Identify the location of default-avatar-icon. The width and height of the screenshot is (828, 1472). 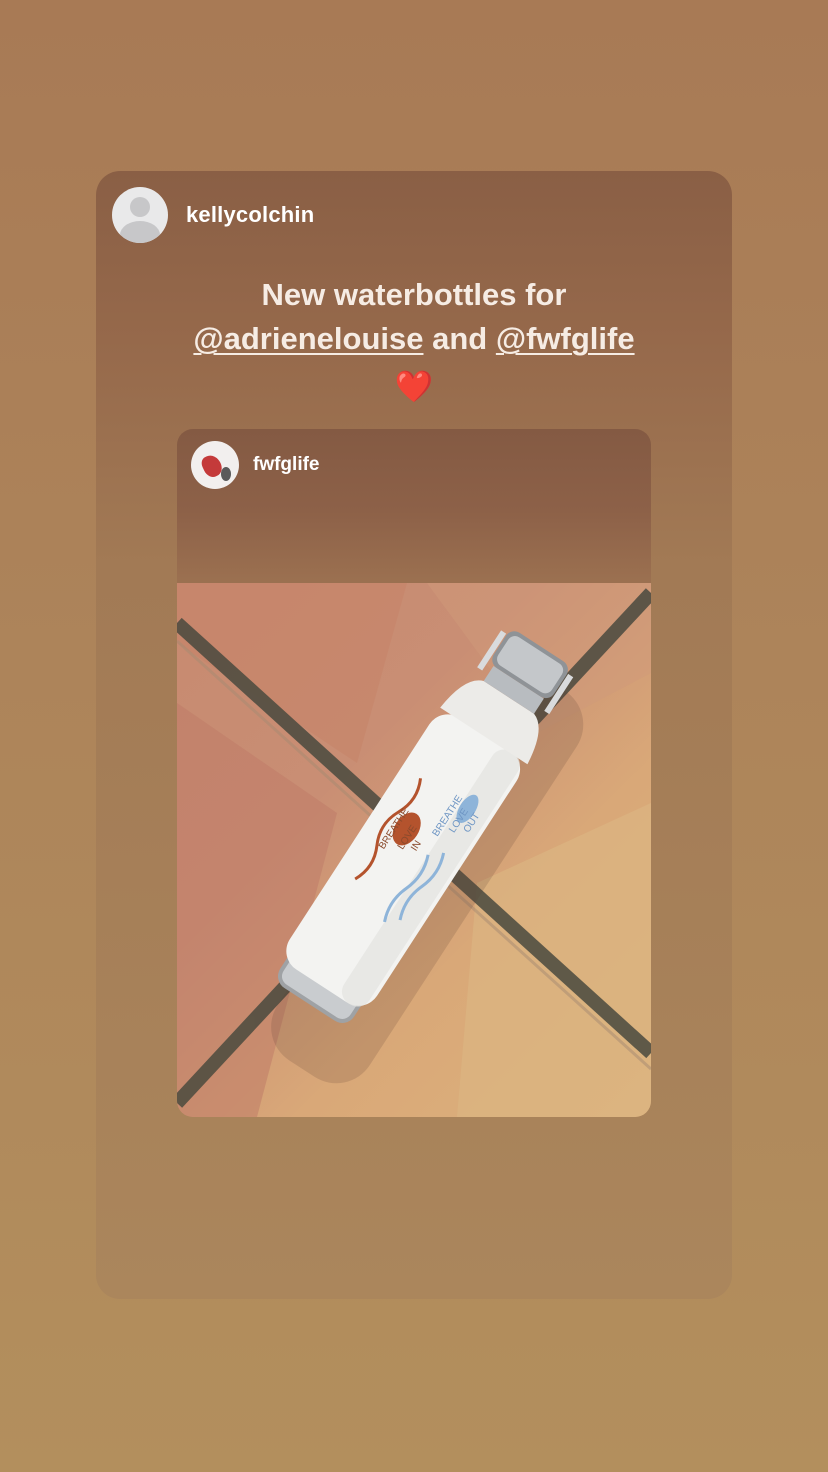
(140, 215).